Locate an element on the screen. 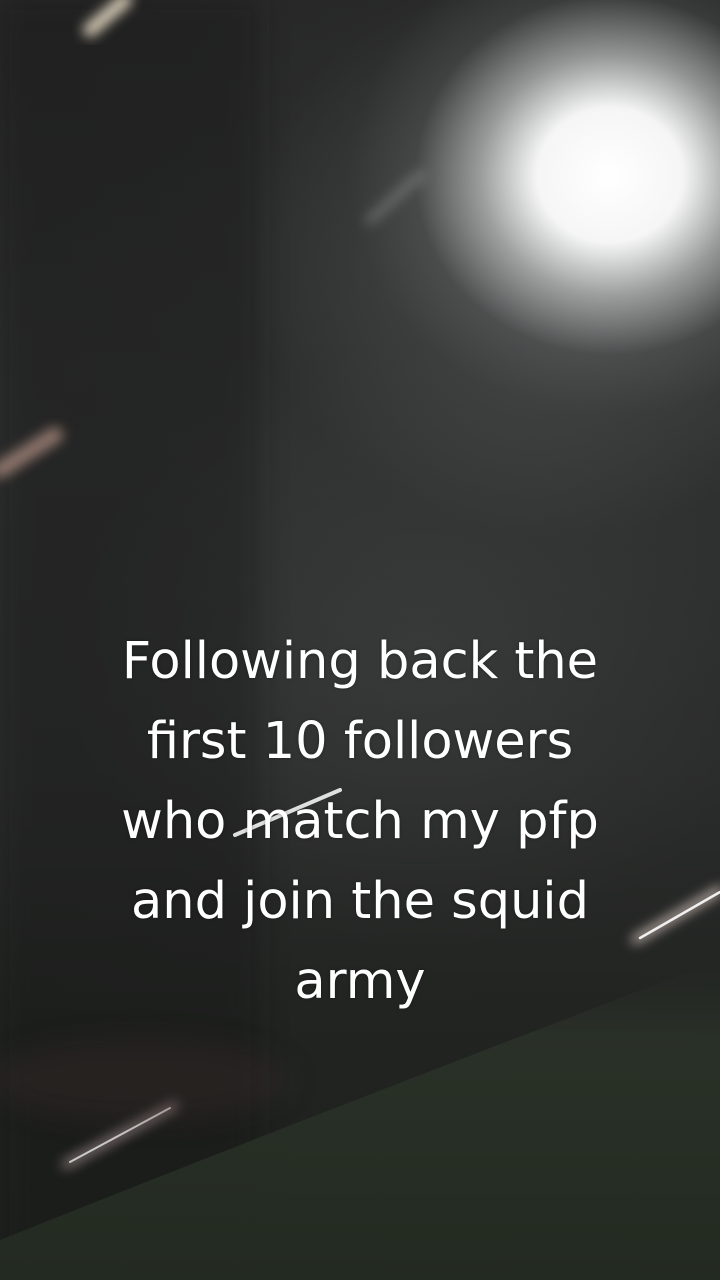 The image size is (720, 1280). car-reflection is located at coordinates (145, 1080).